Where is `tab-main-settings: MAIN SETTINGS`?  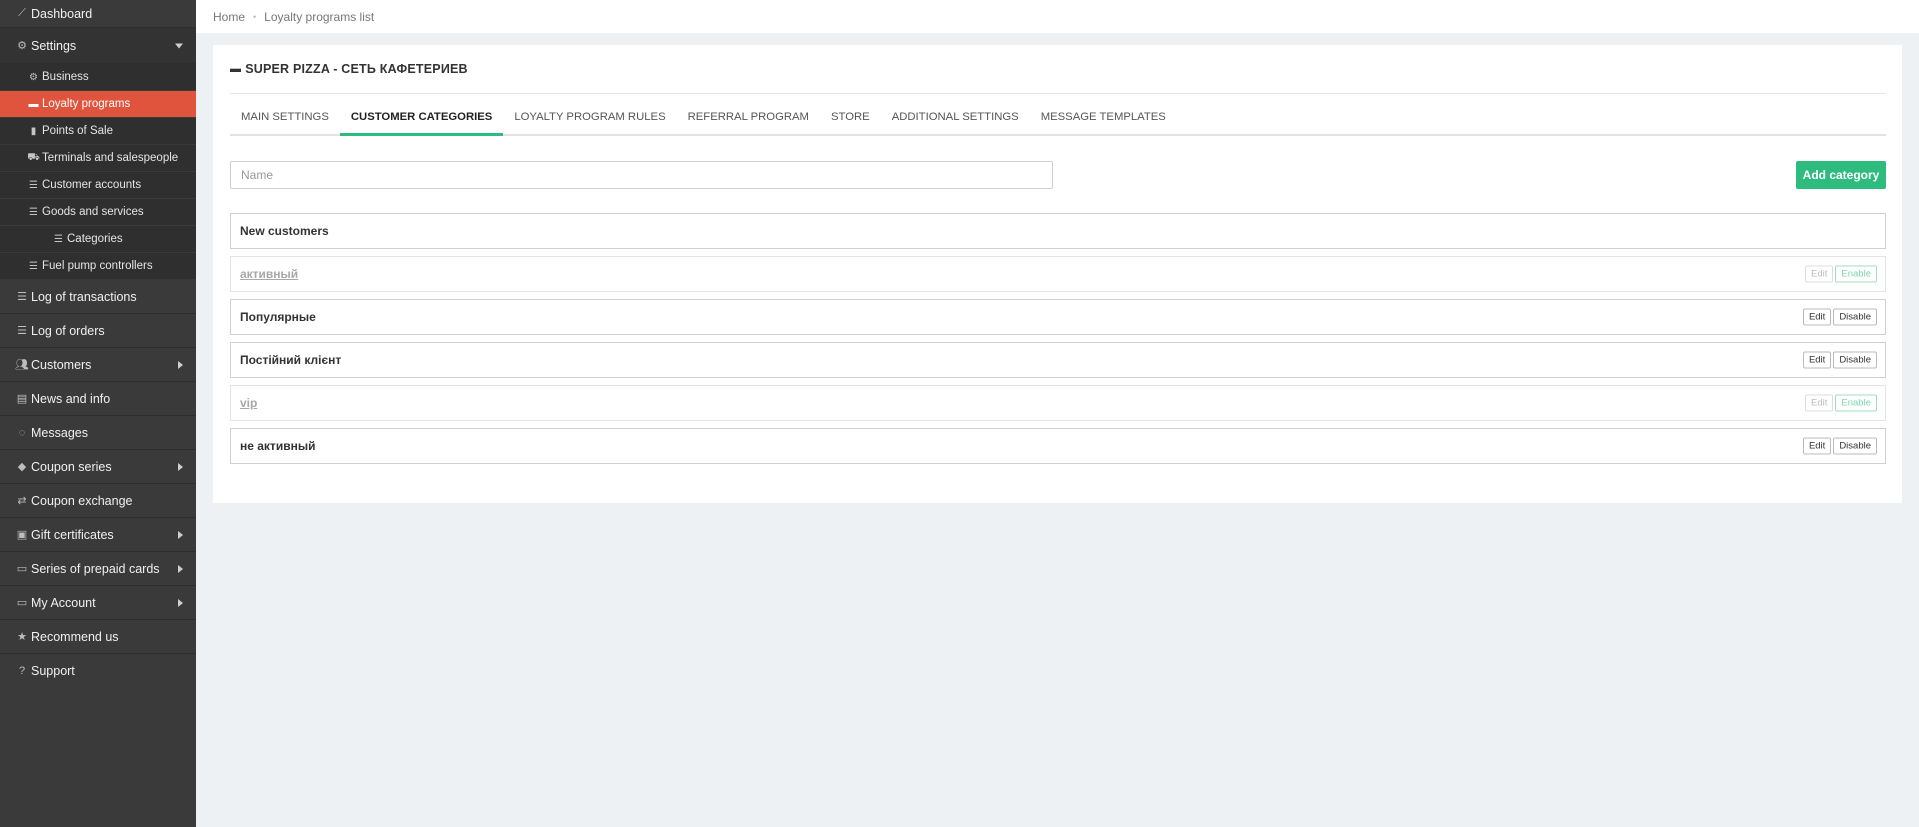
tab-main-settings: MAIN SETTINGS is located at coordinates (285, 117).